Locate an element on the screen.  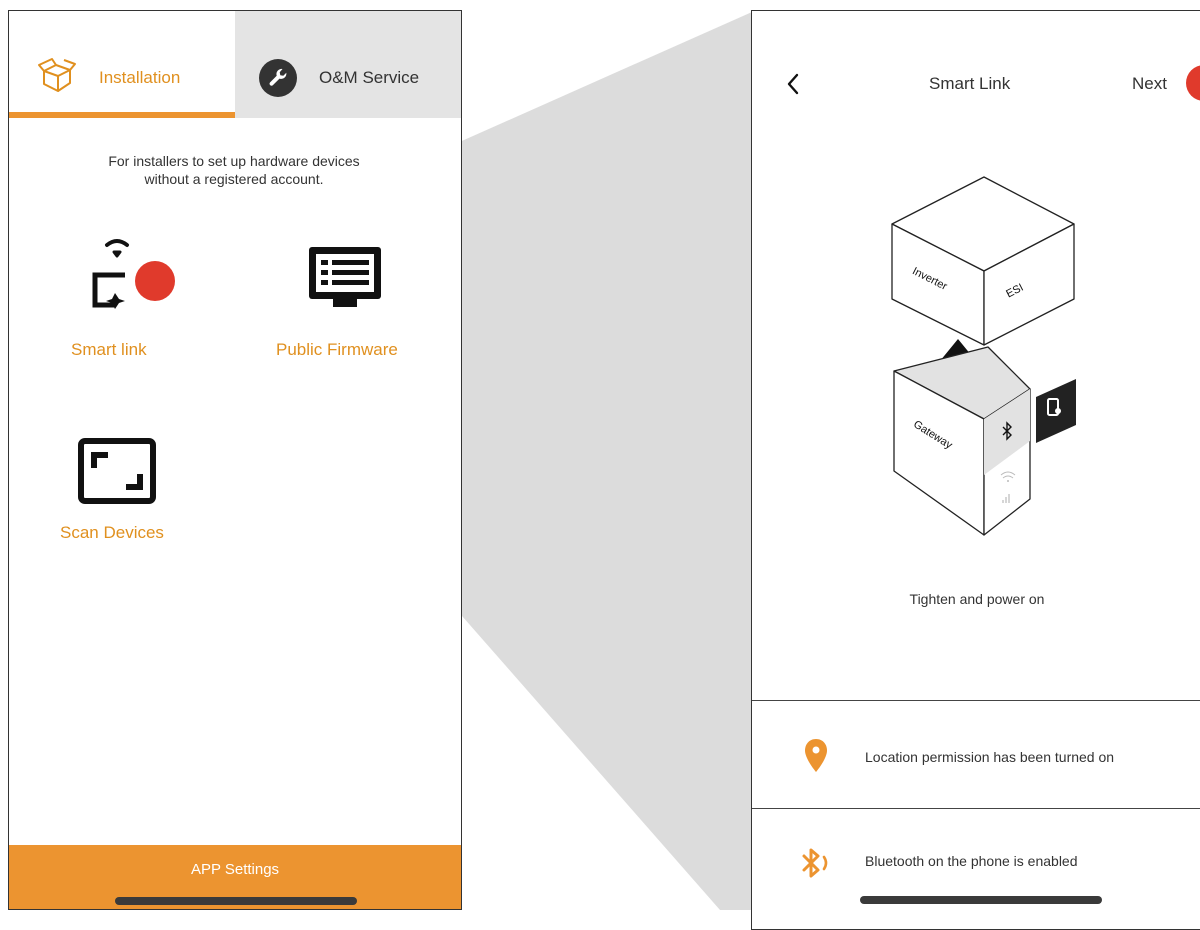
wrench-icon is located at coordinates (278, 78).